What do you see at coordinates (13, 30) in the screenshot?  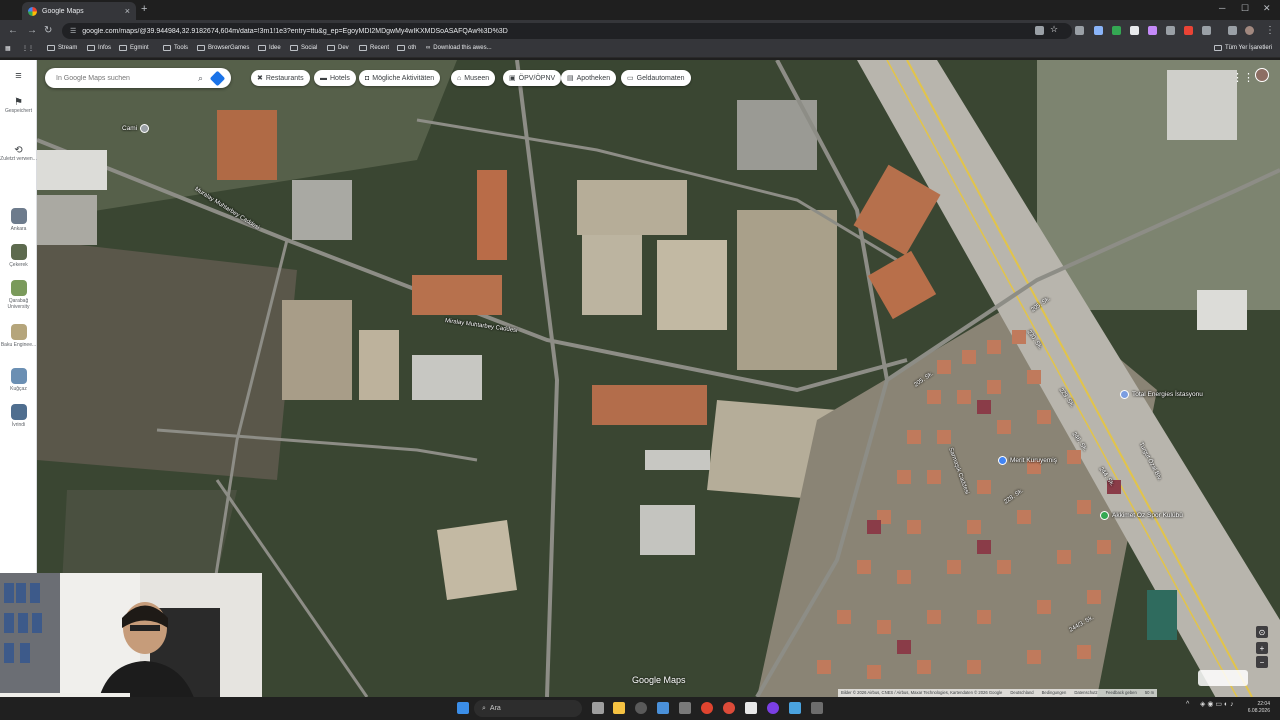 I see `back-icon: ←` at bounding box center [13, 30].